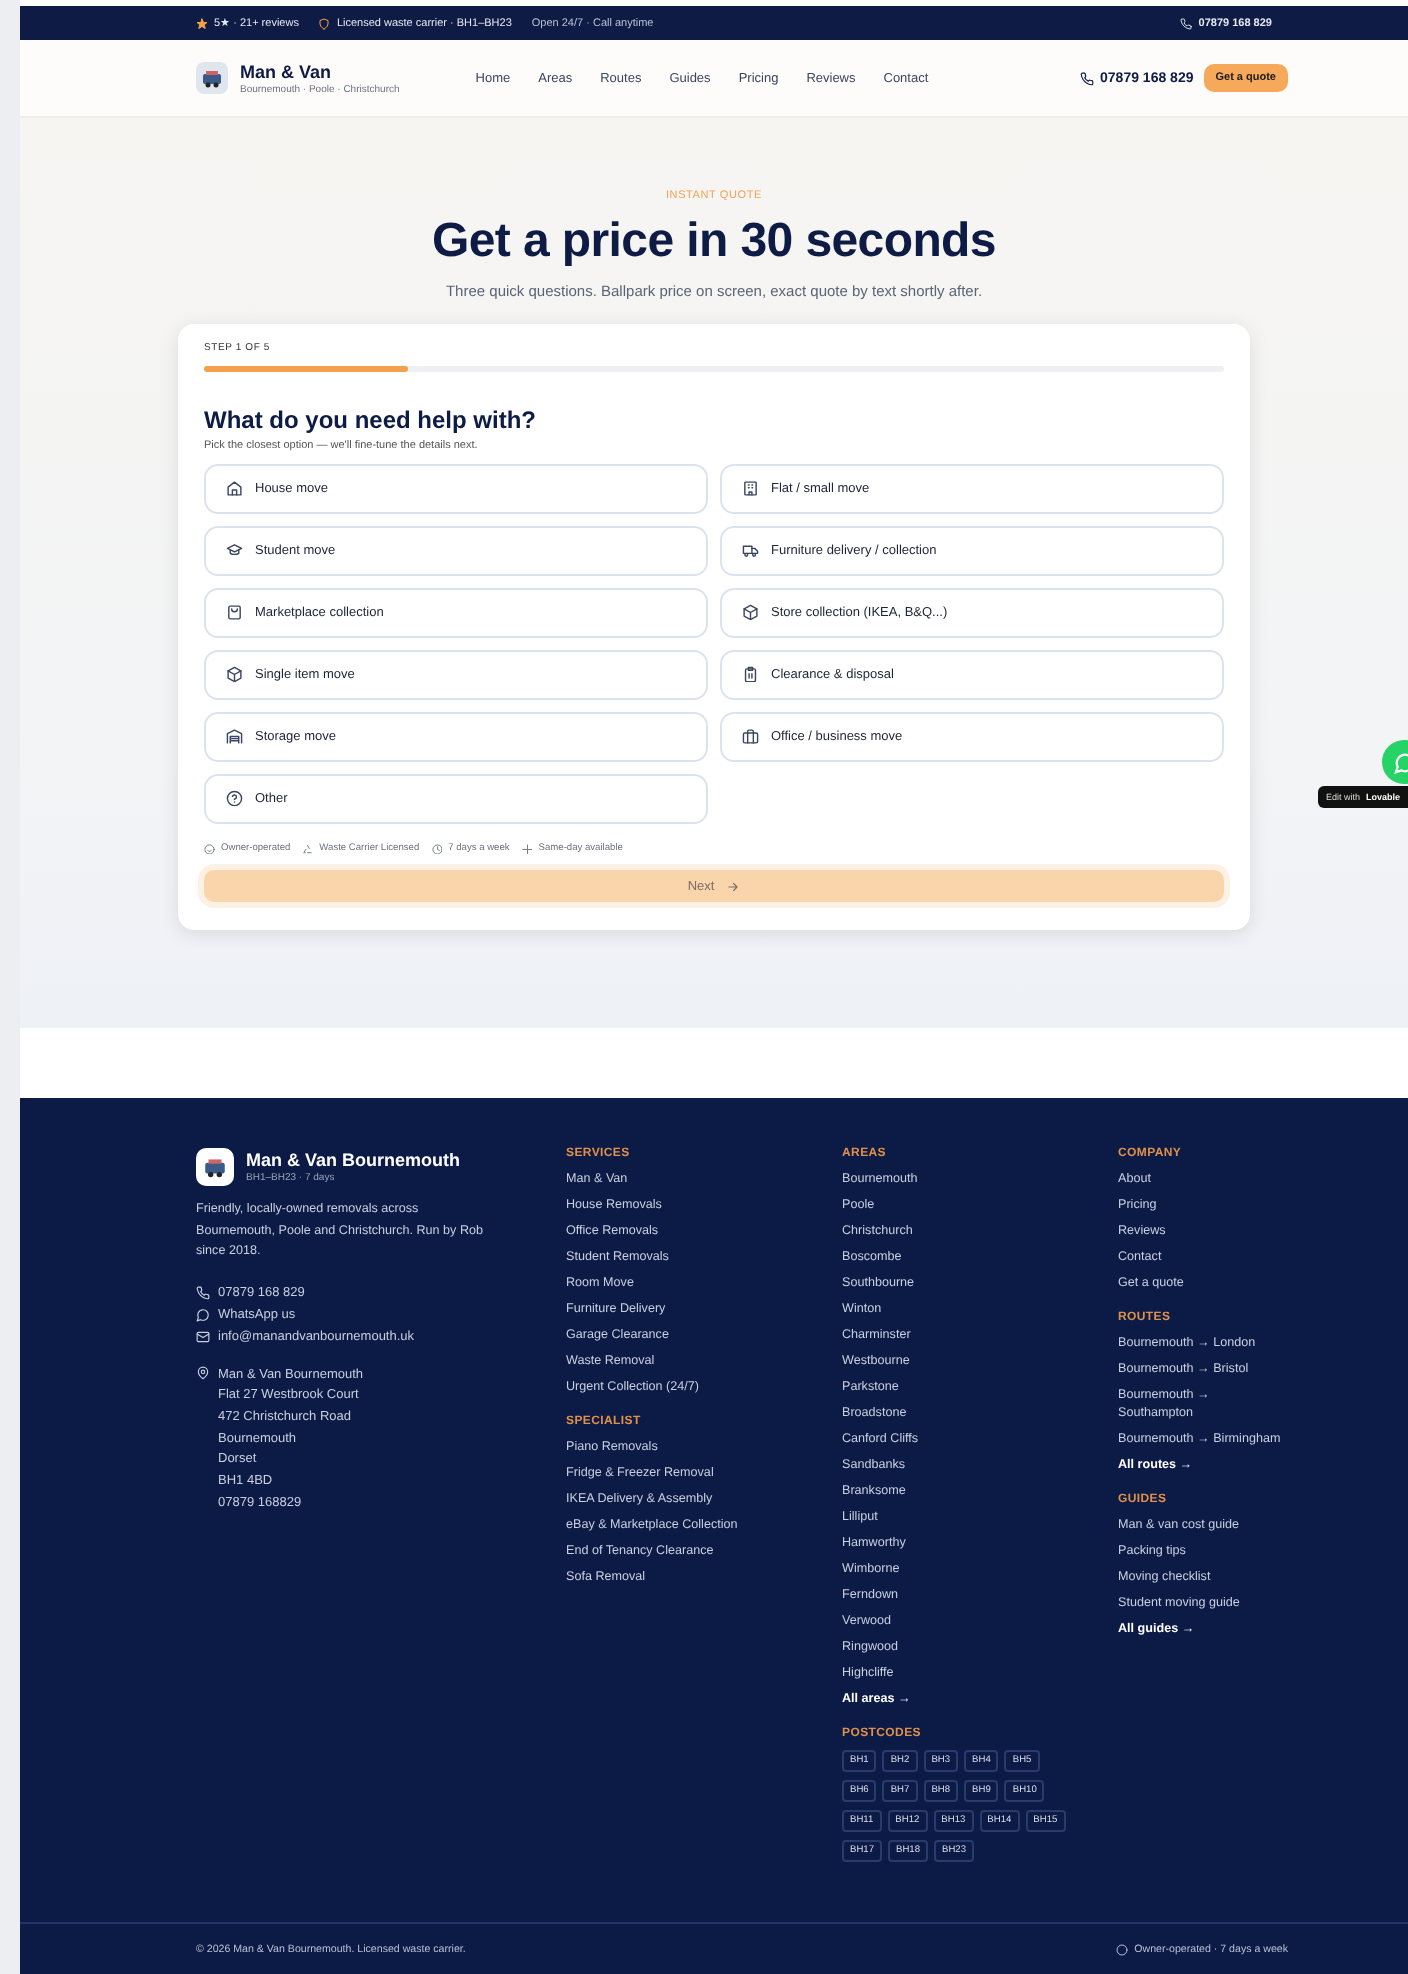 The width and height of the screenshot is (1408, 1974). What do you see at coordinates (234, 488) in the screenshot?
I see `house-icon` at bounding box center [234, 488].